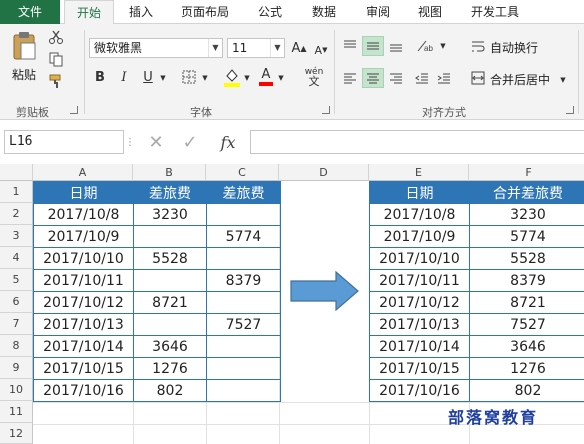  Describe the element at coordinates (417, 142) in the screenshot. I see `formula-input` at that location.